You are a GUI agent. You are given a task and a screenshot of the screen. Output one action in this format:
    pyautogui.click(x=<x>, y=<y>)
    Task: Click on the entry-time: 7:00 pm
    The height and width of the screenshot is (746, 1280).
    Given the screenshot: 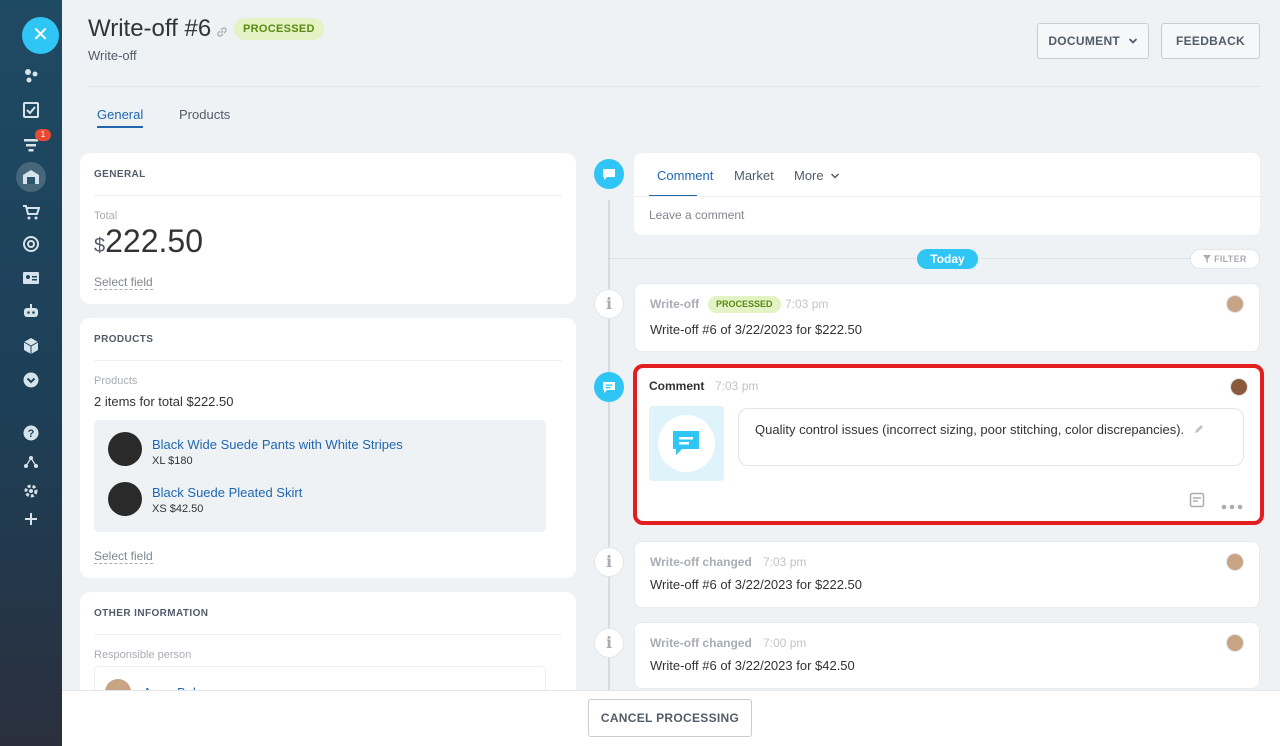 What is the action you would take?
    pyautogui.click(x=785, y=643)
    